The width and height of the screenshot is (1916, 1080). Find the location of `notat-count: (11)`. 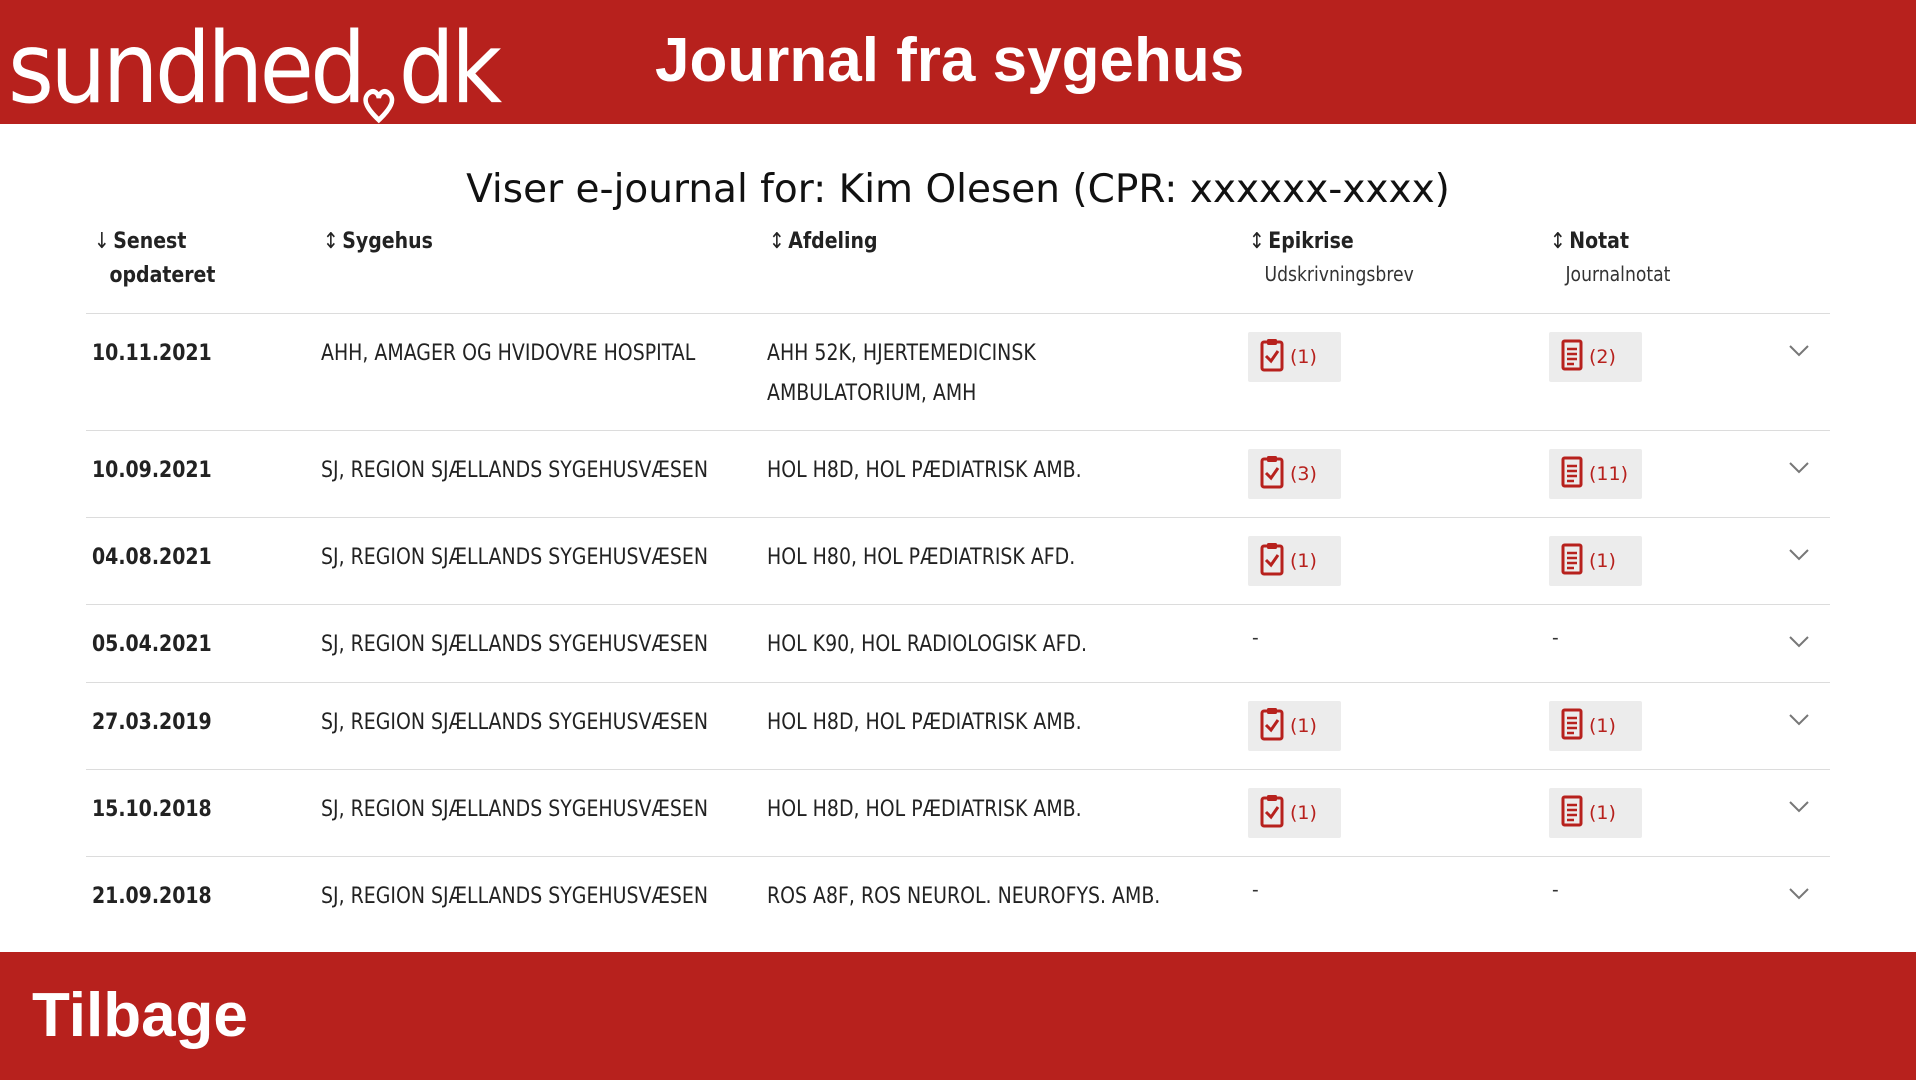

notat-count: (11) is located at coordinates (1609, 474).